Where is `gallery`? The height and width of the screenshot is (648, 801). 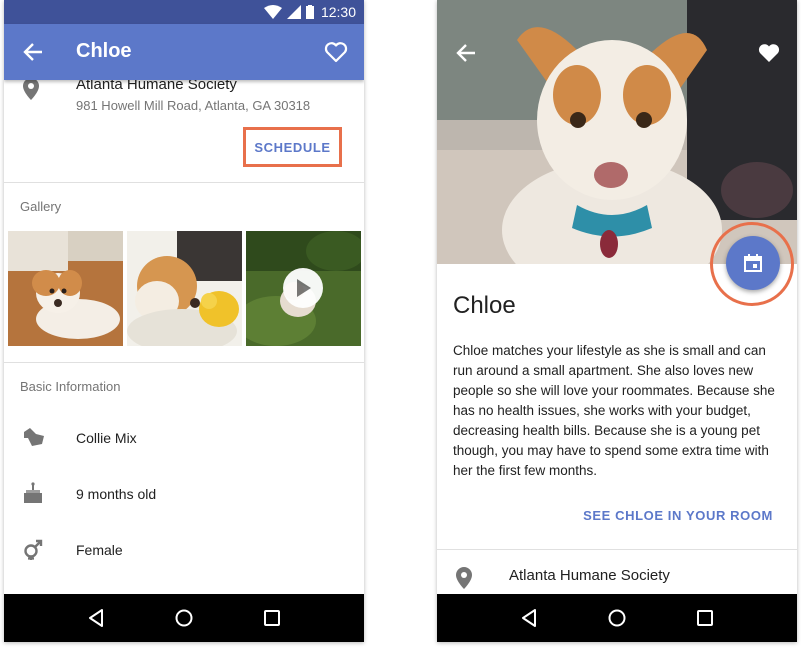
gallery is located at coordinates (184, 288).